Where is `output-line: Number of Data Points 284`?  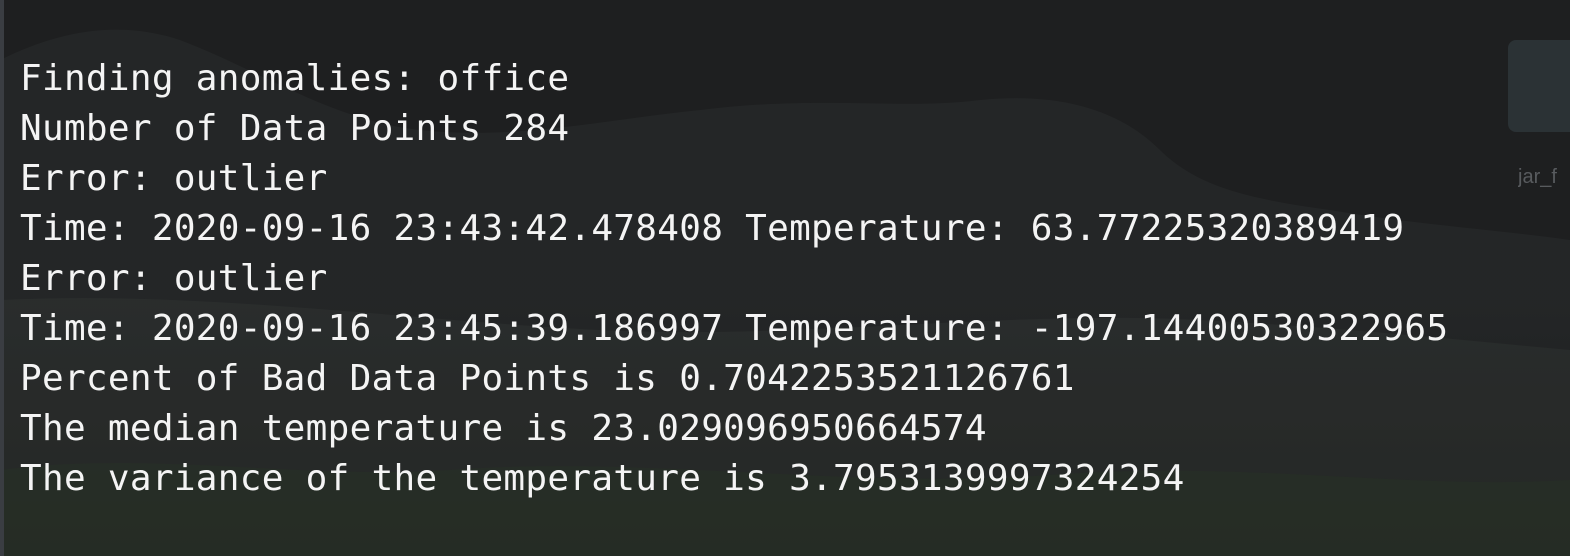 output-line: Number of Data Points 284 is located at coordinates (295, 128).